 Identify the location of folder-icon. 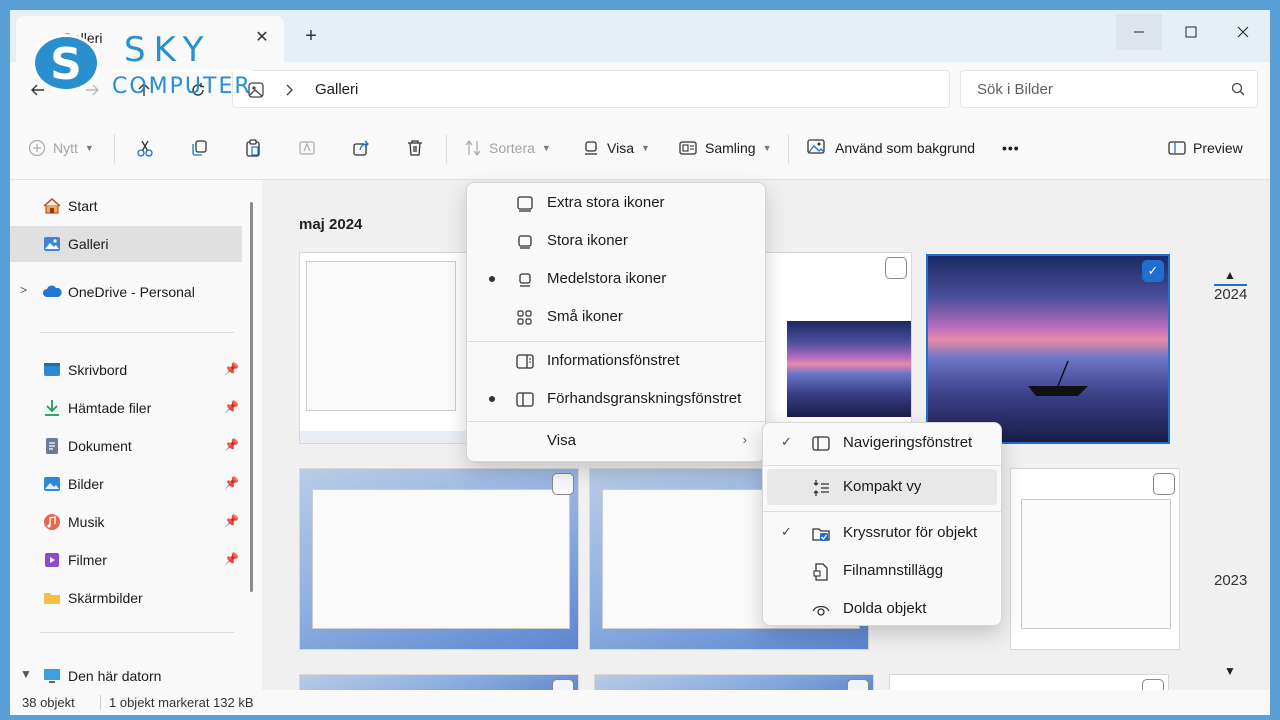
(52, 598).